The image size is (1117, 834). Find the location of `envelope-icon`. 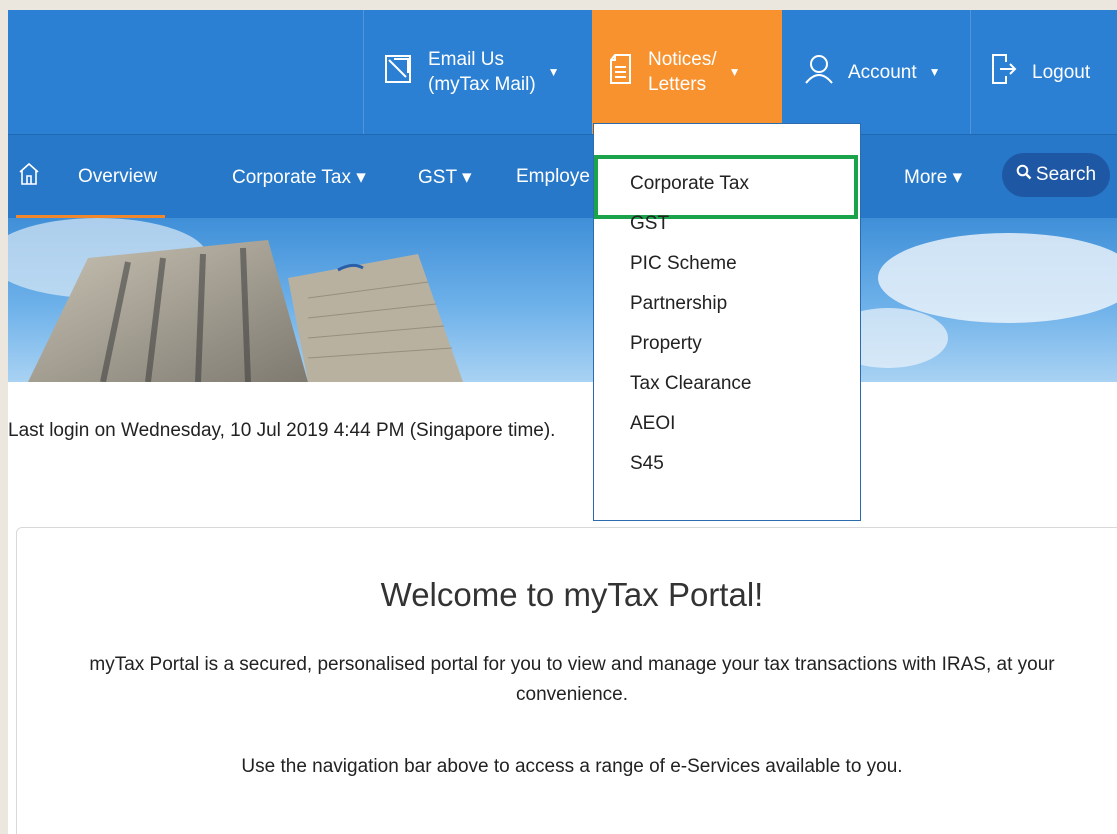

envelope-icon is located at coordinates (399, 72).